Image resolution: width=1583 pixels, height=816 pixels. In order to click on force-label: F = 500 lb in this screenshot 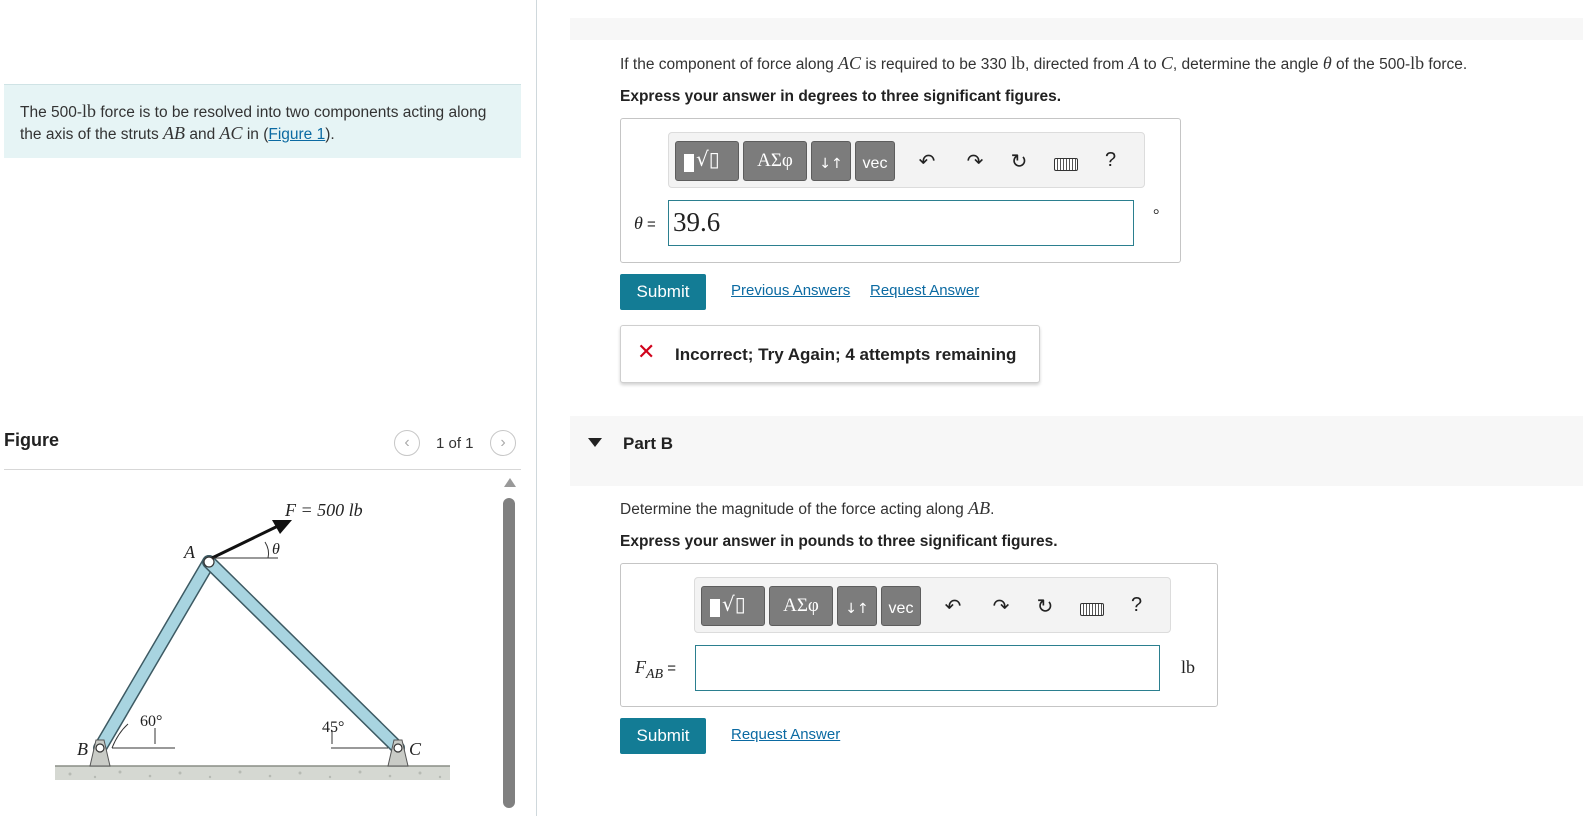, I will do `click(323, 510)`.